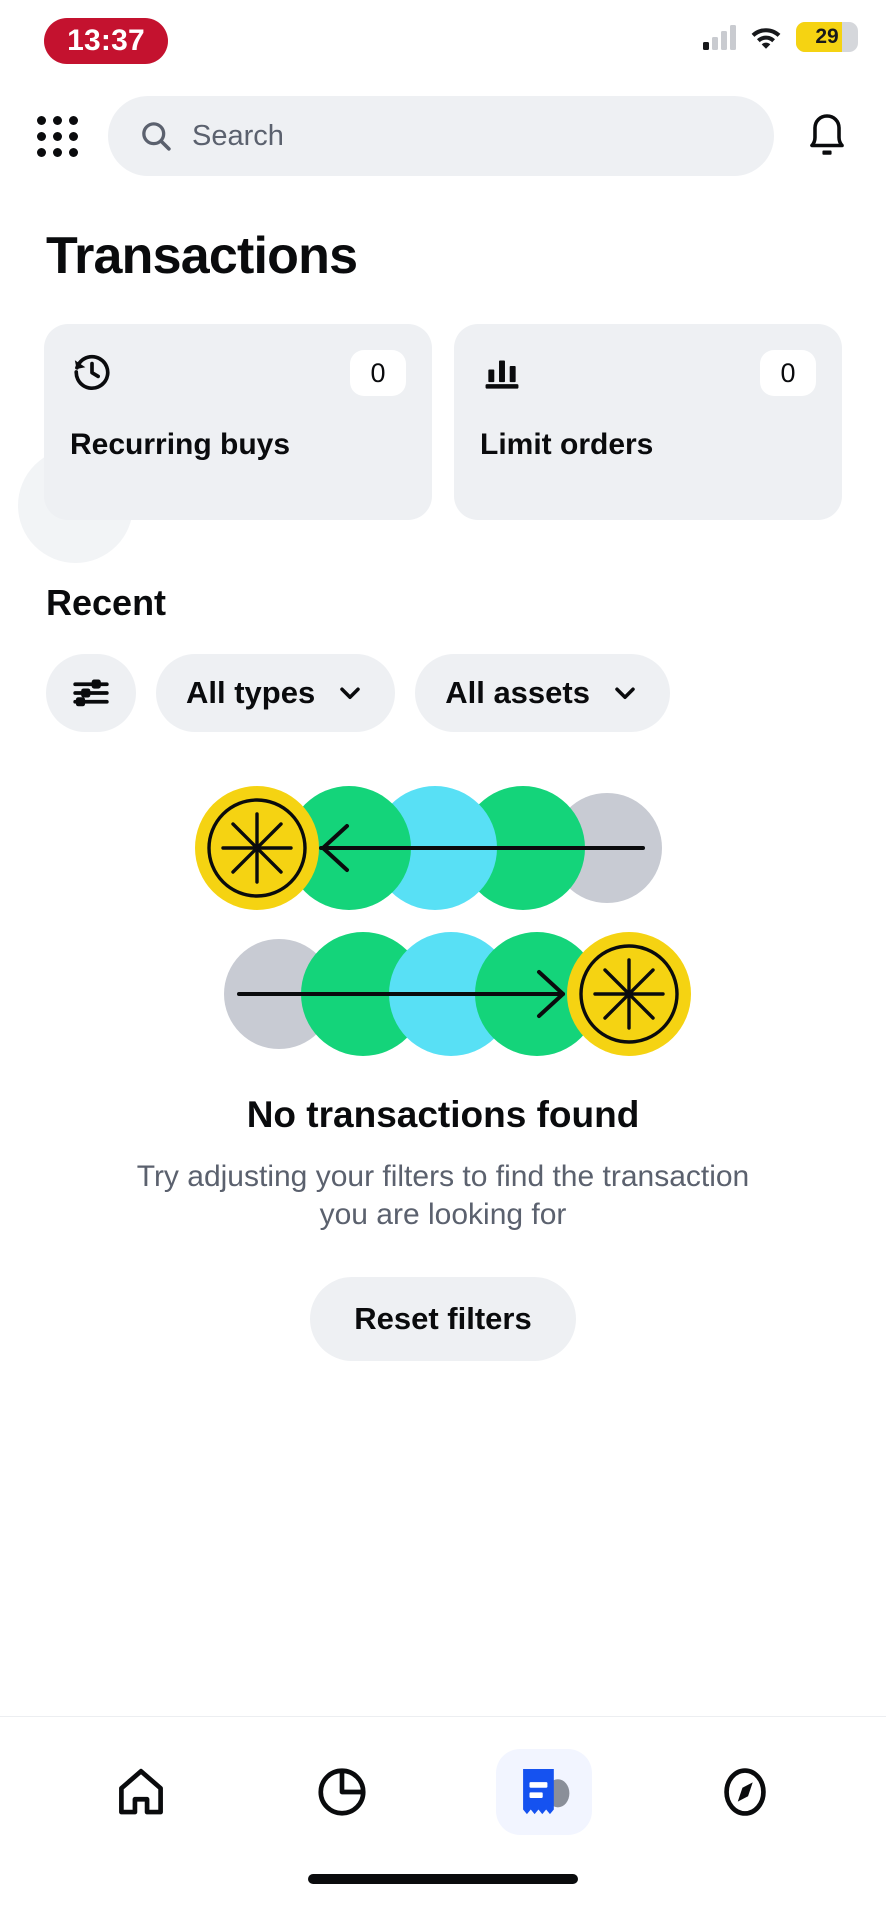  I want to click on limit-orders-card: 0 Limit orders, so click(648, 422).